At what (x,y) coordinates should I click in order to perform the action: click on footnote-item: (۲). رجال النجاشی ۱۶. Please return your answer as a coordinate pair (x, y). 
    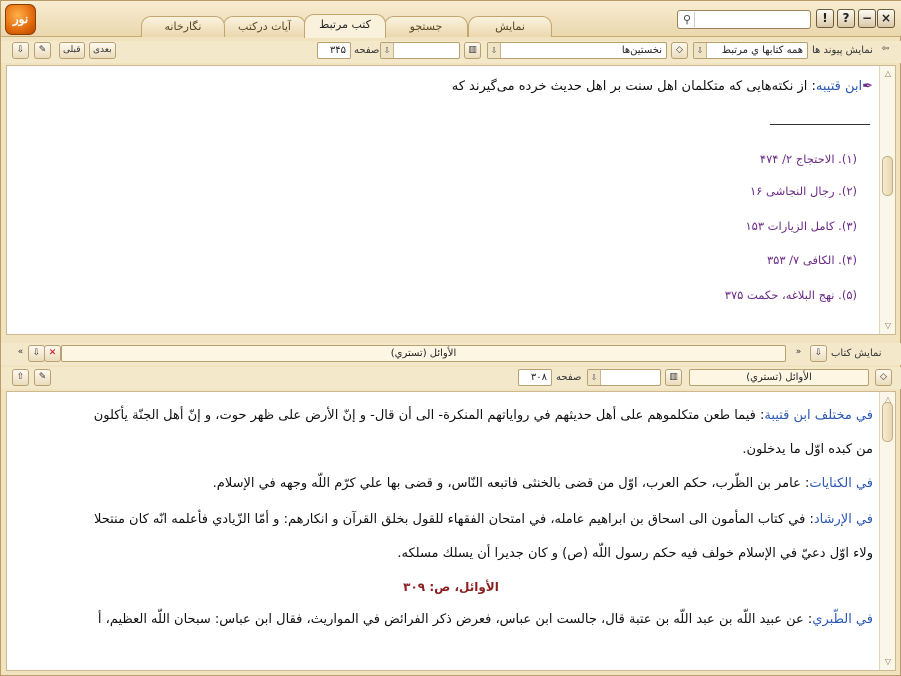
    Looking at the image, I should click on (803, 191).